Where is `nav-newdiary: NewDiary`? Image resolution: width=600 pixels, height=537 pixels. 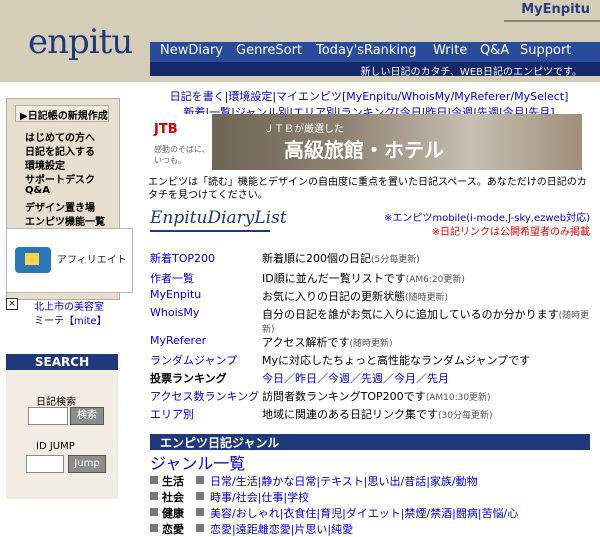
nav-newdiary: NewDiary is located at coordinates (191, 50).